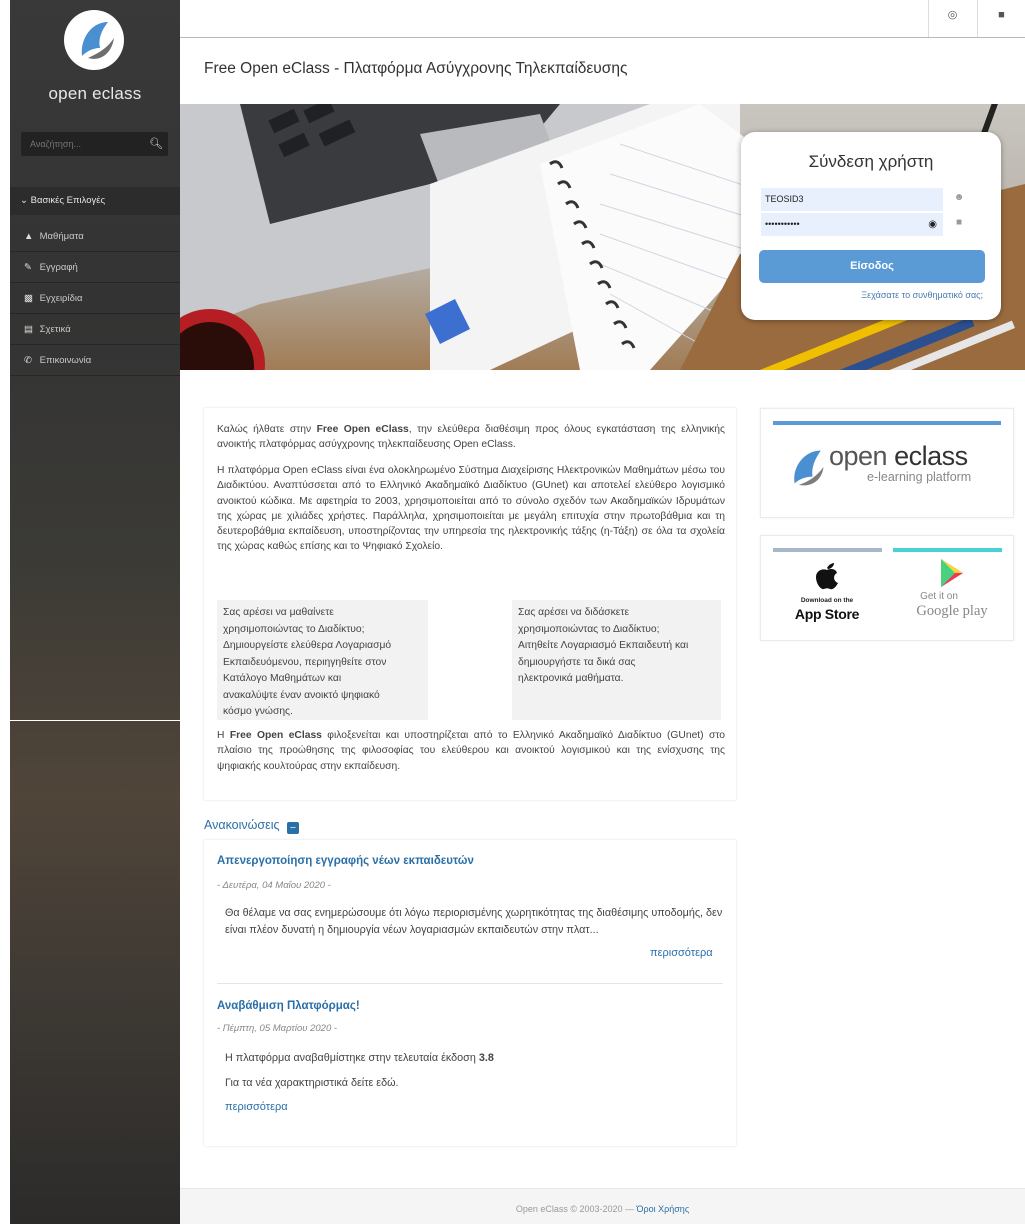  I want to click on sidebar-item-contact: ✆ Επικοινωνία, so click(95, 361).